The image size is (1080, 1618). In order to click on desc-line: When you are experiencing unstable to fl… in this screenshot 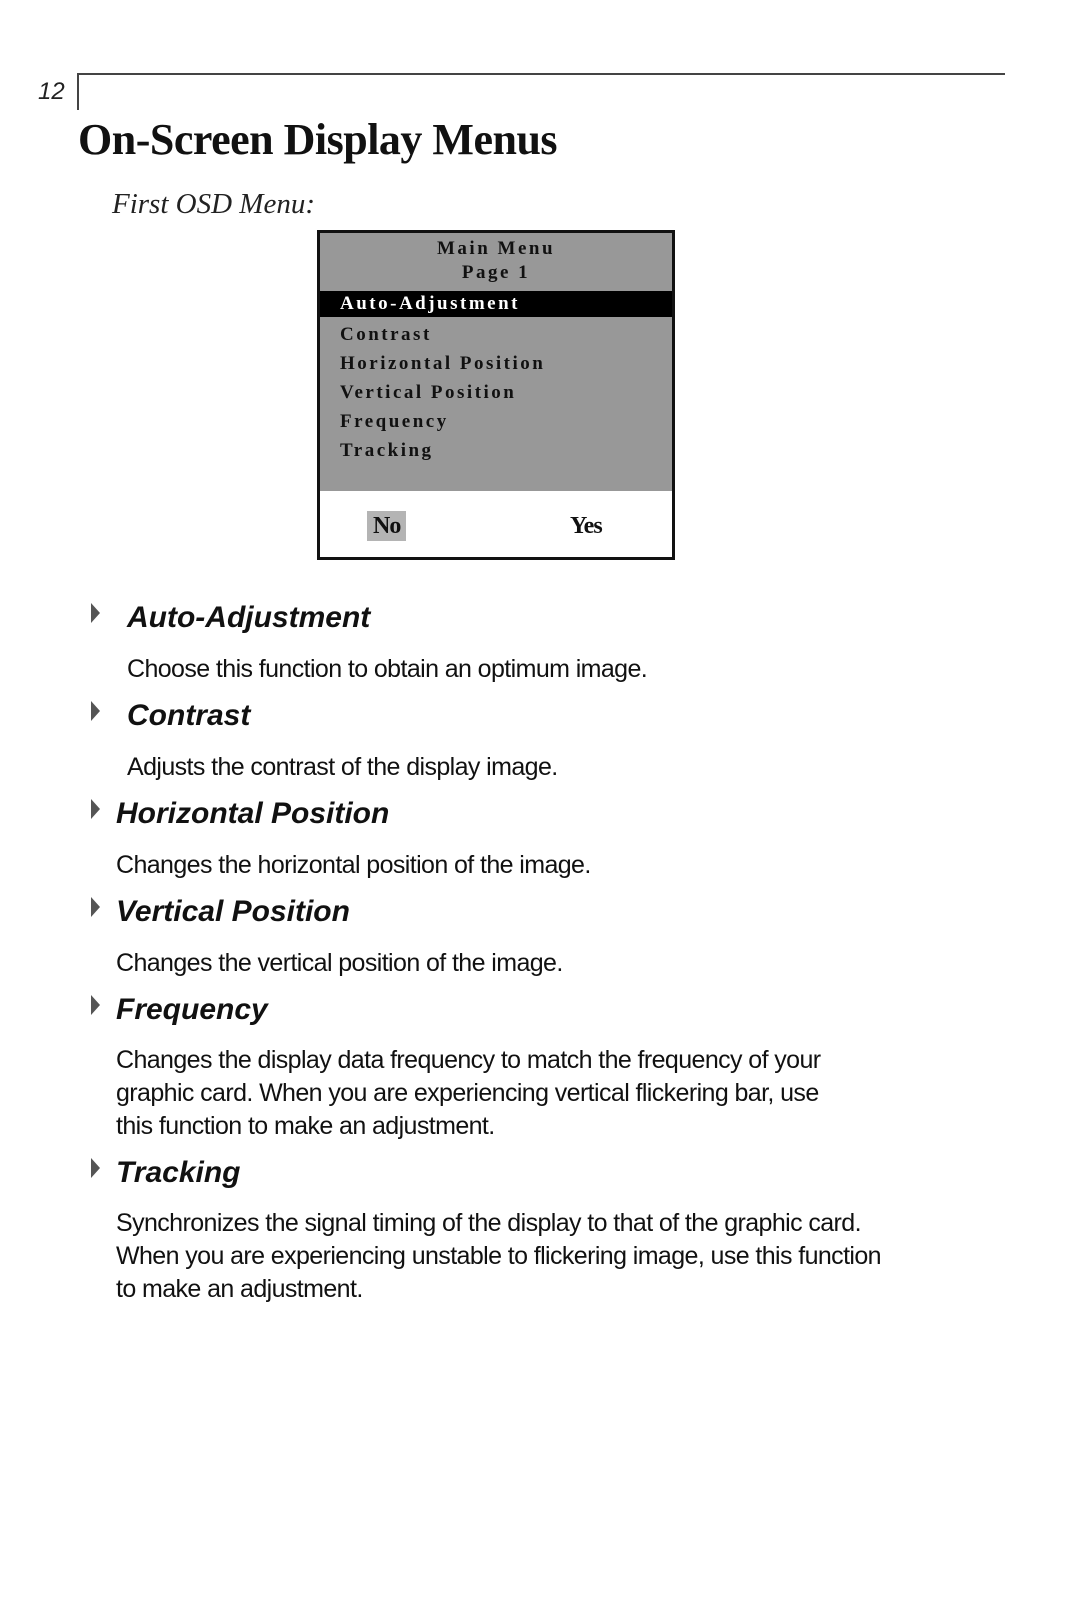, I will do `click(499, 1256)`.